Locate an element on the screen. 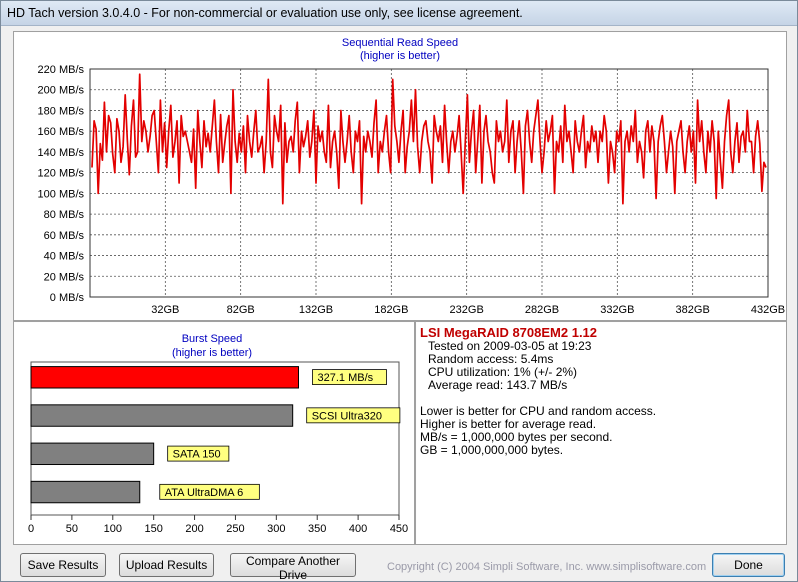 This screenshot has height=582, width=798. burst-x-tick-label: 450 is located at coordinates (399, 529).